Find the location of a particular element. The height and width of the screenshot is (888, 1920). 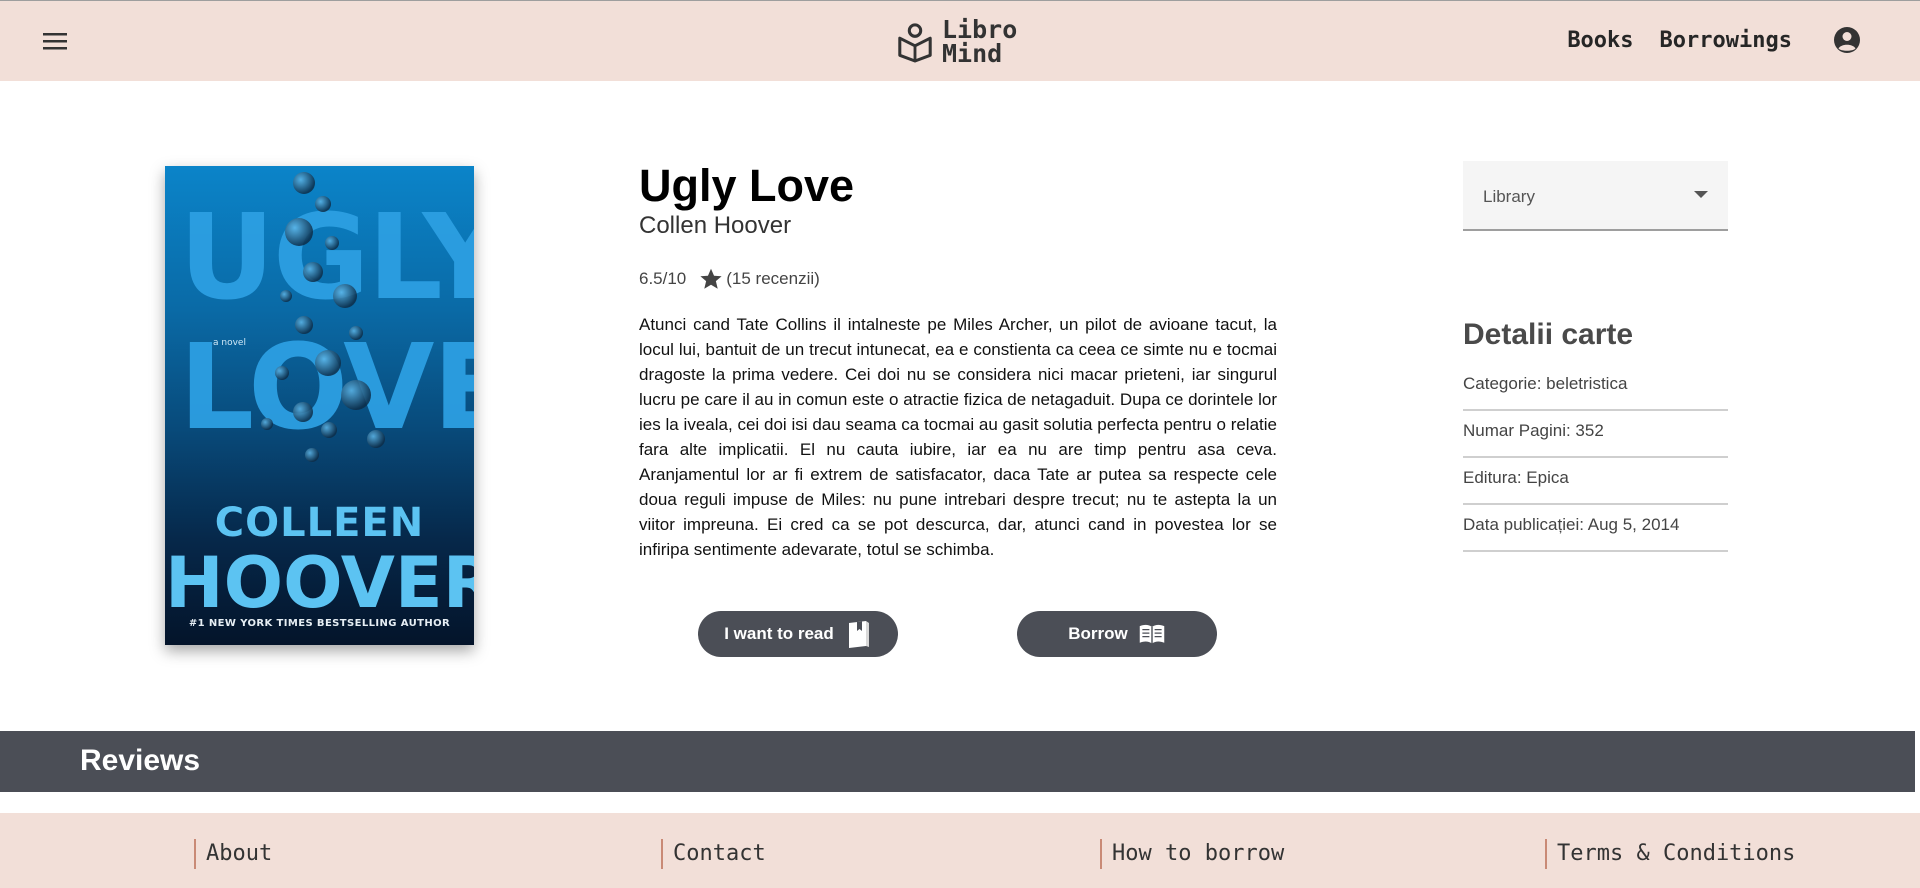

footer-terms-link: Terms & Conditions is located at coordinates (1670, 854).